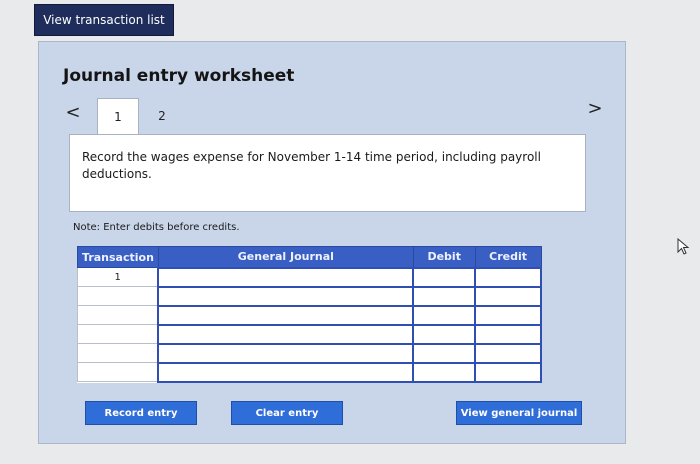 This screenshot has width=700, height=464. I want to click on worksheet-title: Journal entry worksheet, so click(179, 76).